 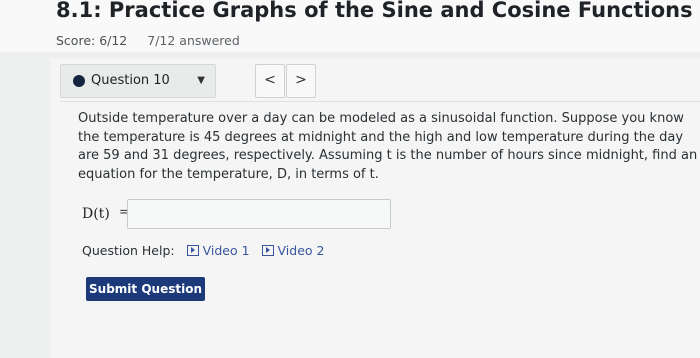 I want to click on caret-down-icon: ▼, so click(x=201, y=80).